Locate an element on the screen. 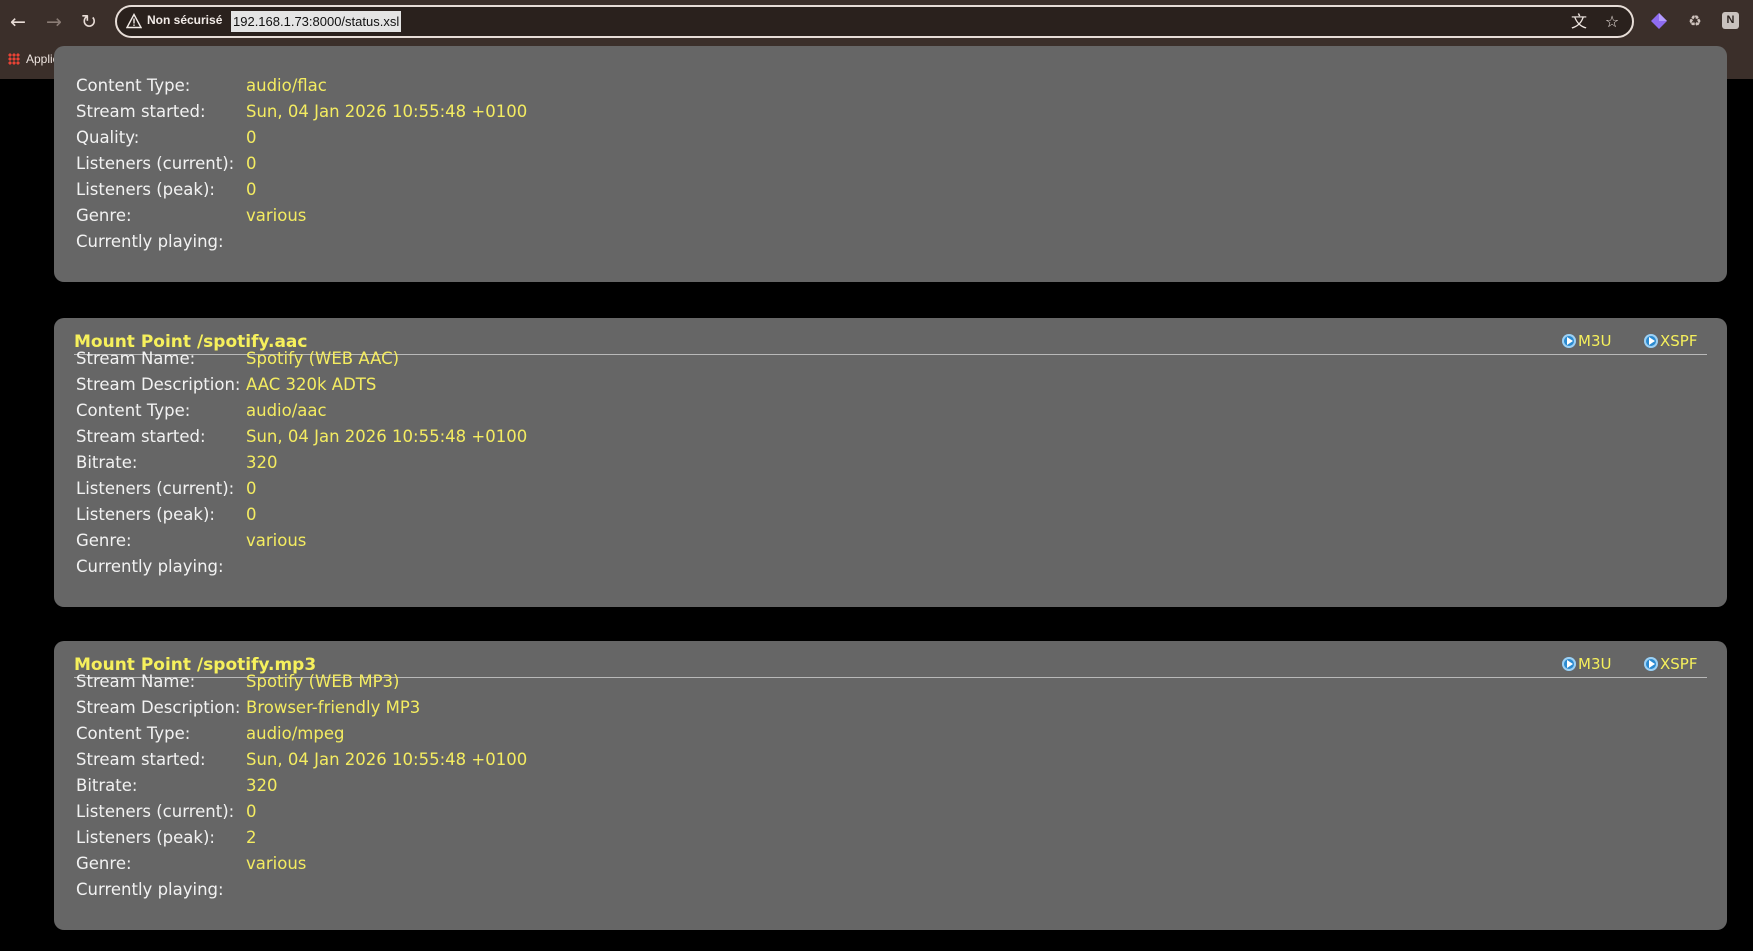 The width and height of the screenshot is (1753, 951). bookmark-star-icon: ☆ is located at coordinates (1612, 22).